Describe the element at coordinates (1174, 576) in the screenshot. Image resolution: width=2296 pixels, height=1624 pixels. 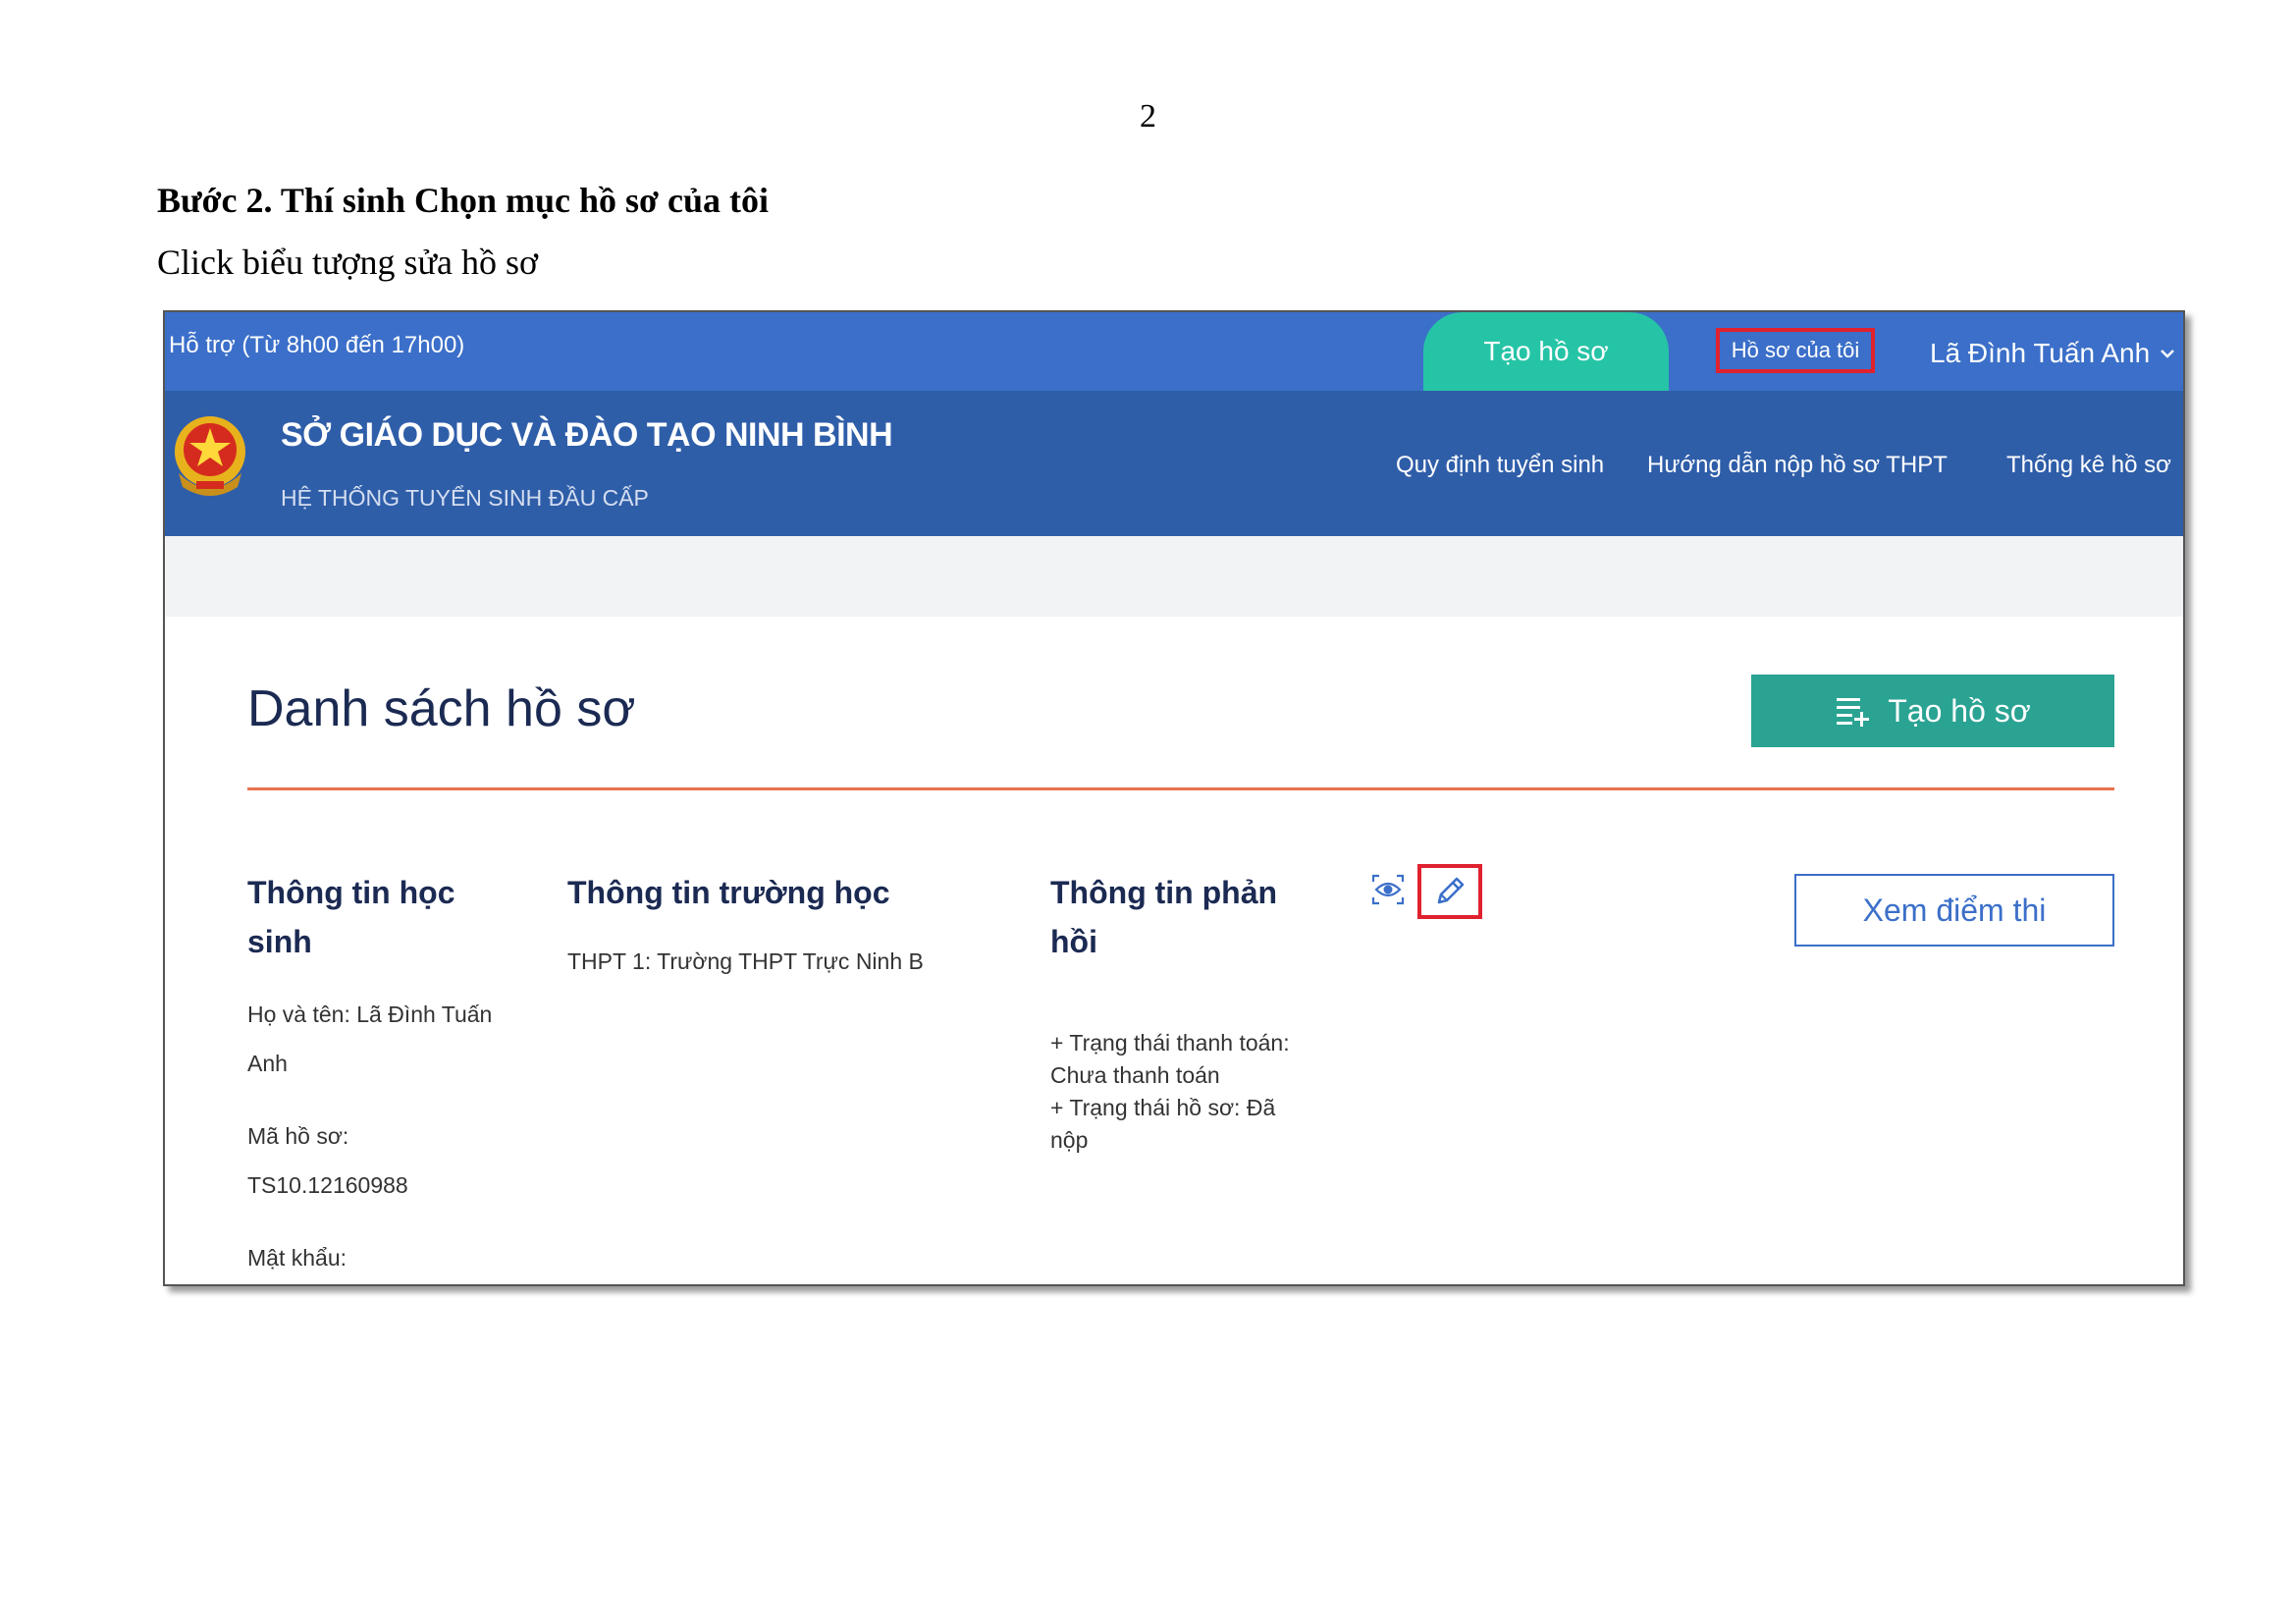
I see `gray-band` at that location.